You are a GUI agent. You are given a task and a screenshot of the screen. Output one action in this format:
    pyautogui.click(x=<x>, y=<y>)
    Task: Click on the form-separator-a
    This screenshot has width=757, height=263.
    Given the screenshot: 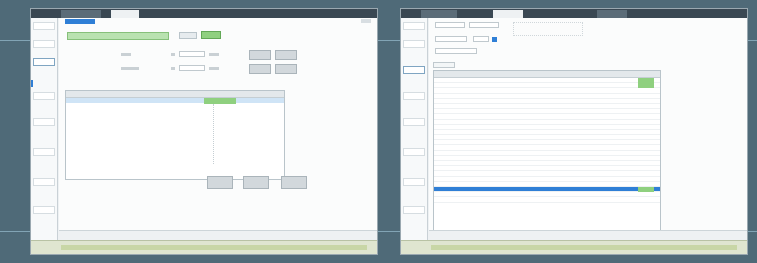 What is the action you would take?
    pyautogui.click(x=173, y=54)
    